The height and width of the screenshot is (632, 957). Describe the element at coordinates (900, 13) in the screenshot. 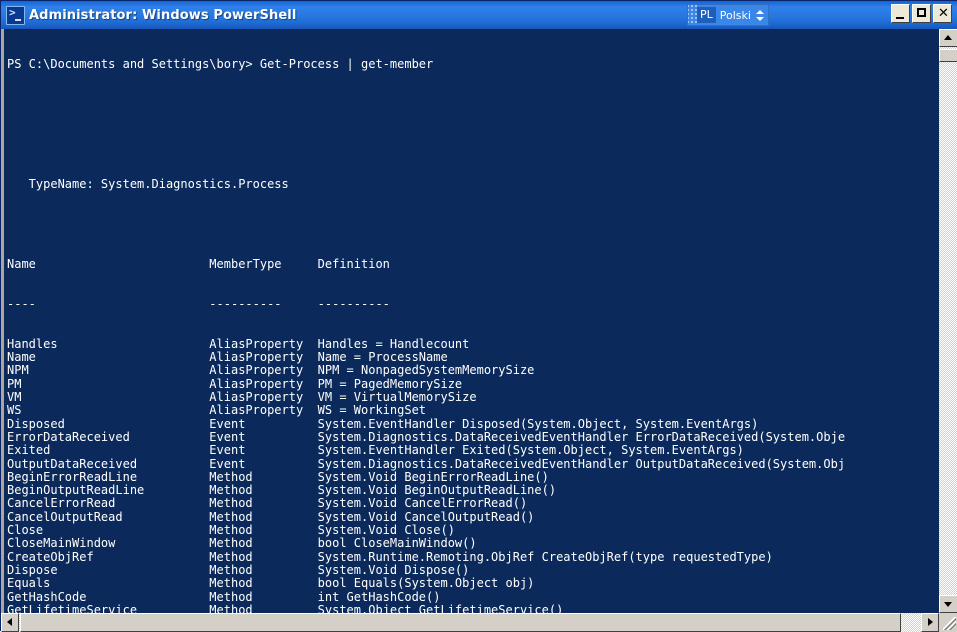

I see `minimize-button` at that location.